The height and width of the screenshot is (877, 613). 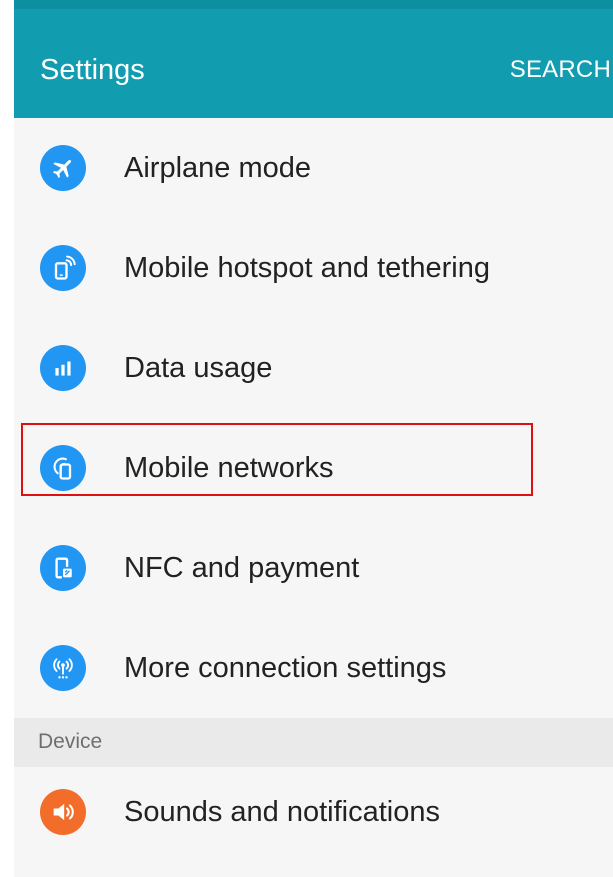 I want to click on settings-item-label: Data usage, so click(x=198, y=368).